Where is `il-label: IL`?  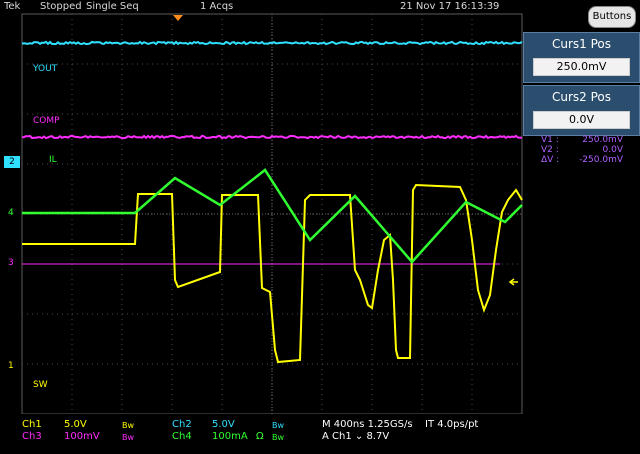
il-label: IL is located at coordinates (53, 160).